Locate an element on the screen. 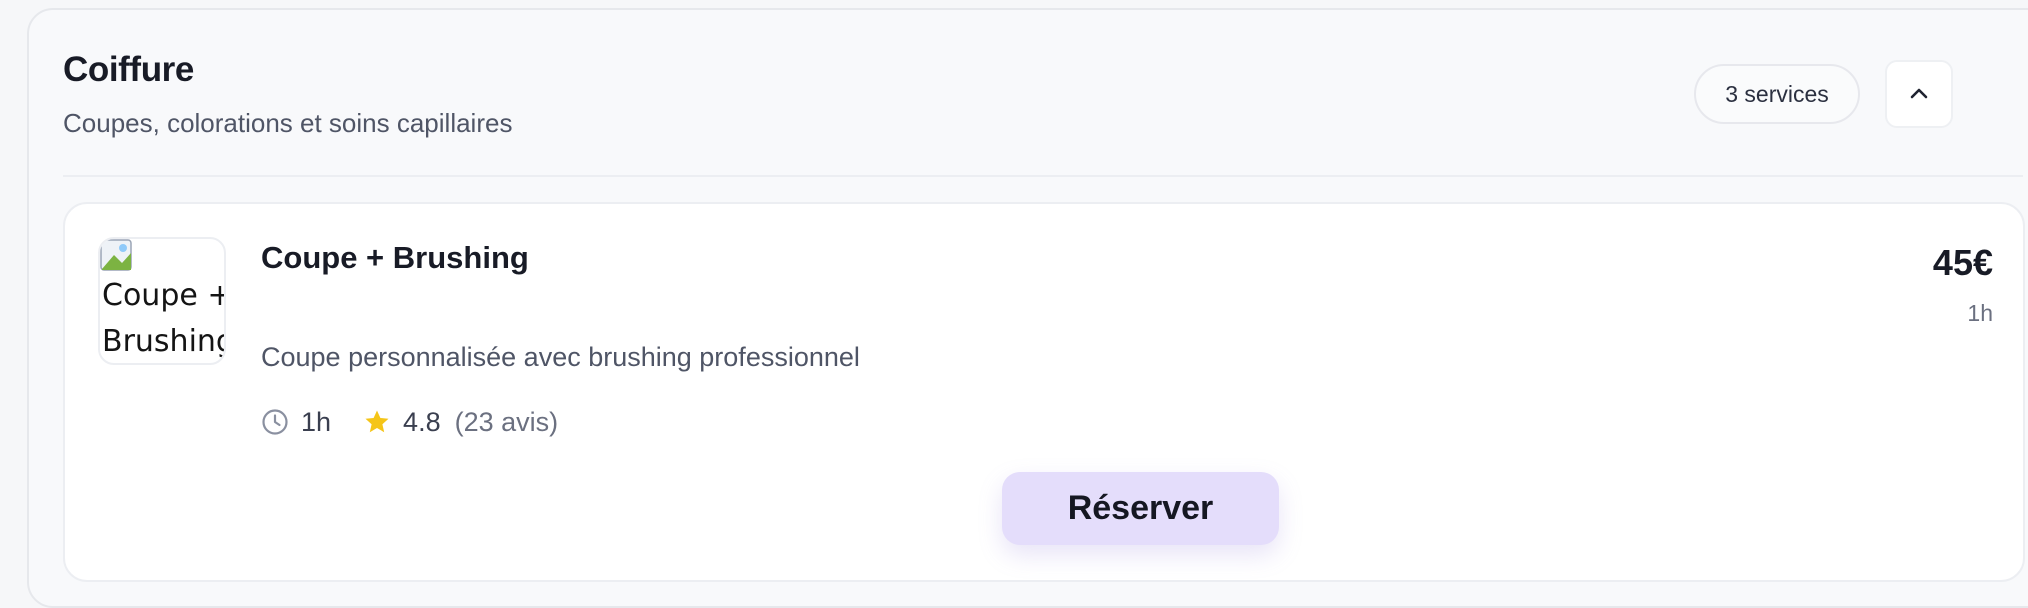 Image resolution: width=2028 pixels, height=608 pixels. star-icon is located at coordinates (377, 421).